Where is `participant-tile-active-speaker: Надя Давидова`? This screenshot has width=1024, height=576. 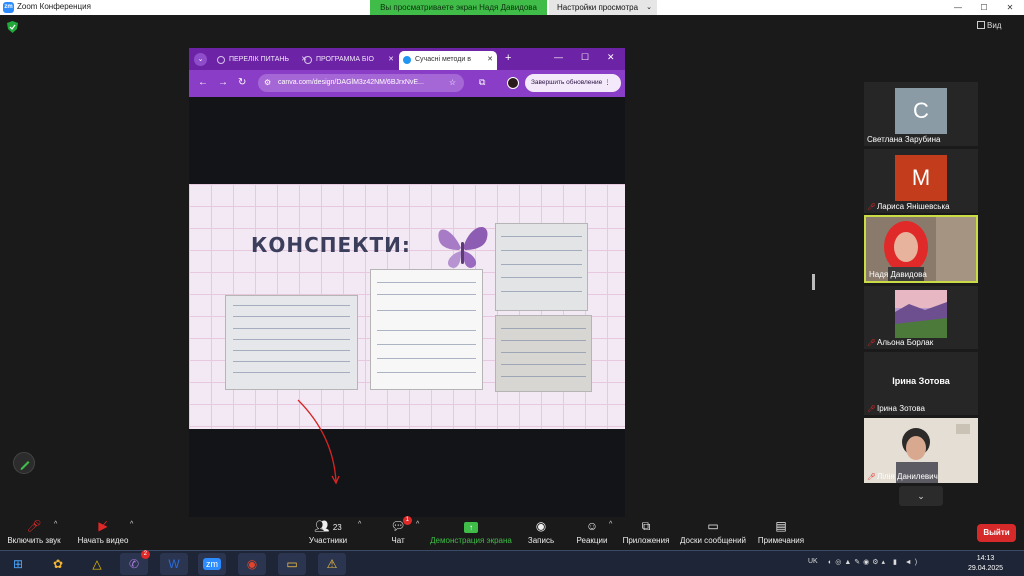
participant-tile-active-speaker: Надя Давидова is located at coordinates (921, 249).